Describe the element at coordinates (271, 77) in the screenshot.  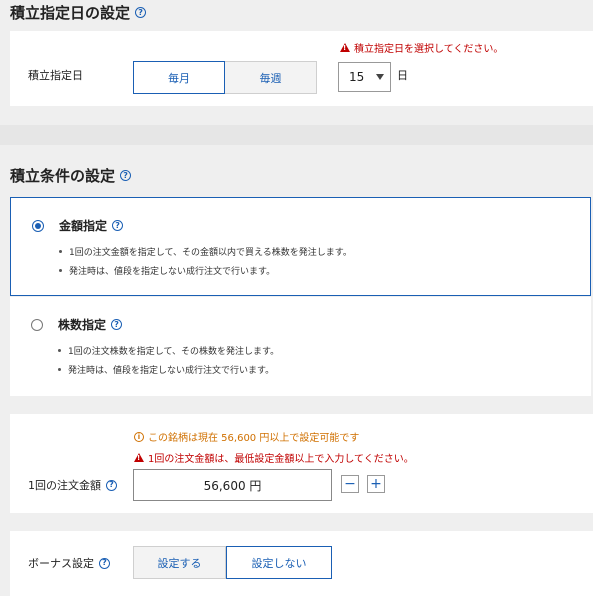
I see `frequency-weekly-button: 毎週` at that location.